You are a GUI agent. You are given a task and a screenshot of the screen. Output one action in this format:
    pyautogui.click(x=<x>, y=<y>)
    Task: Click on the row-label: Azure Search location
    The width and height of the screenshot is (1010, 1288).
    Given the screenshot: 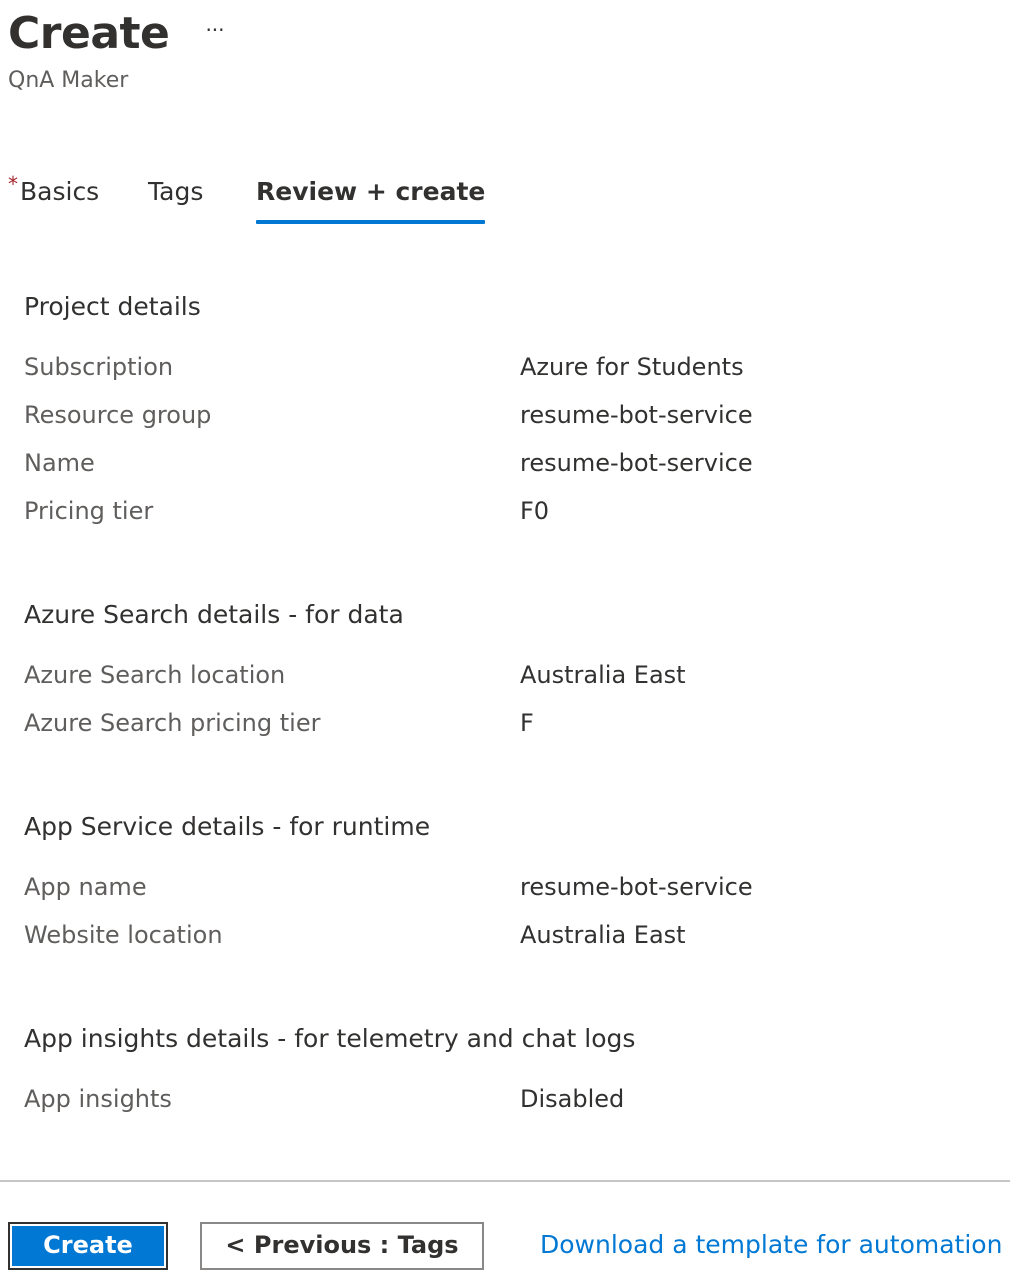 What is the action you would take?
    pyautogui.click(x=155, y=675)
    